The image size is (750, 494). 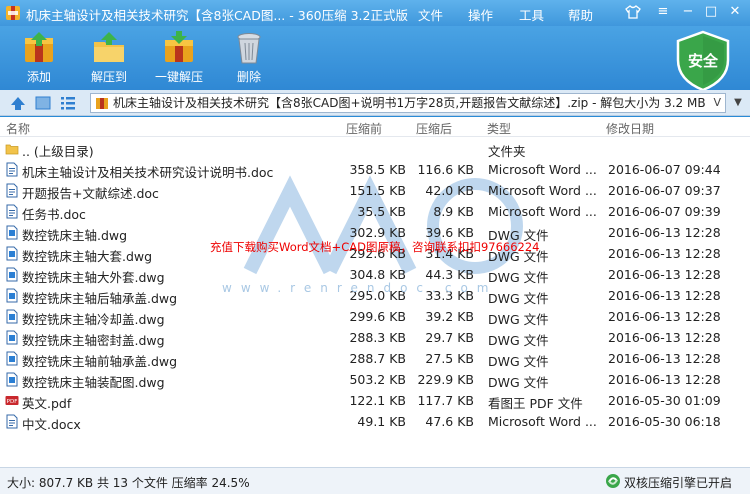 I want to click on add-button: 添加, so click(x=39, y=57).